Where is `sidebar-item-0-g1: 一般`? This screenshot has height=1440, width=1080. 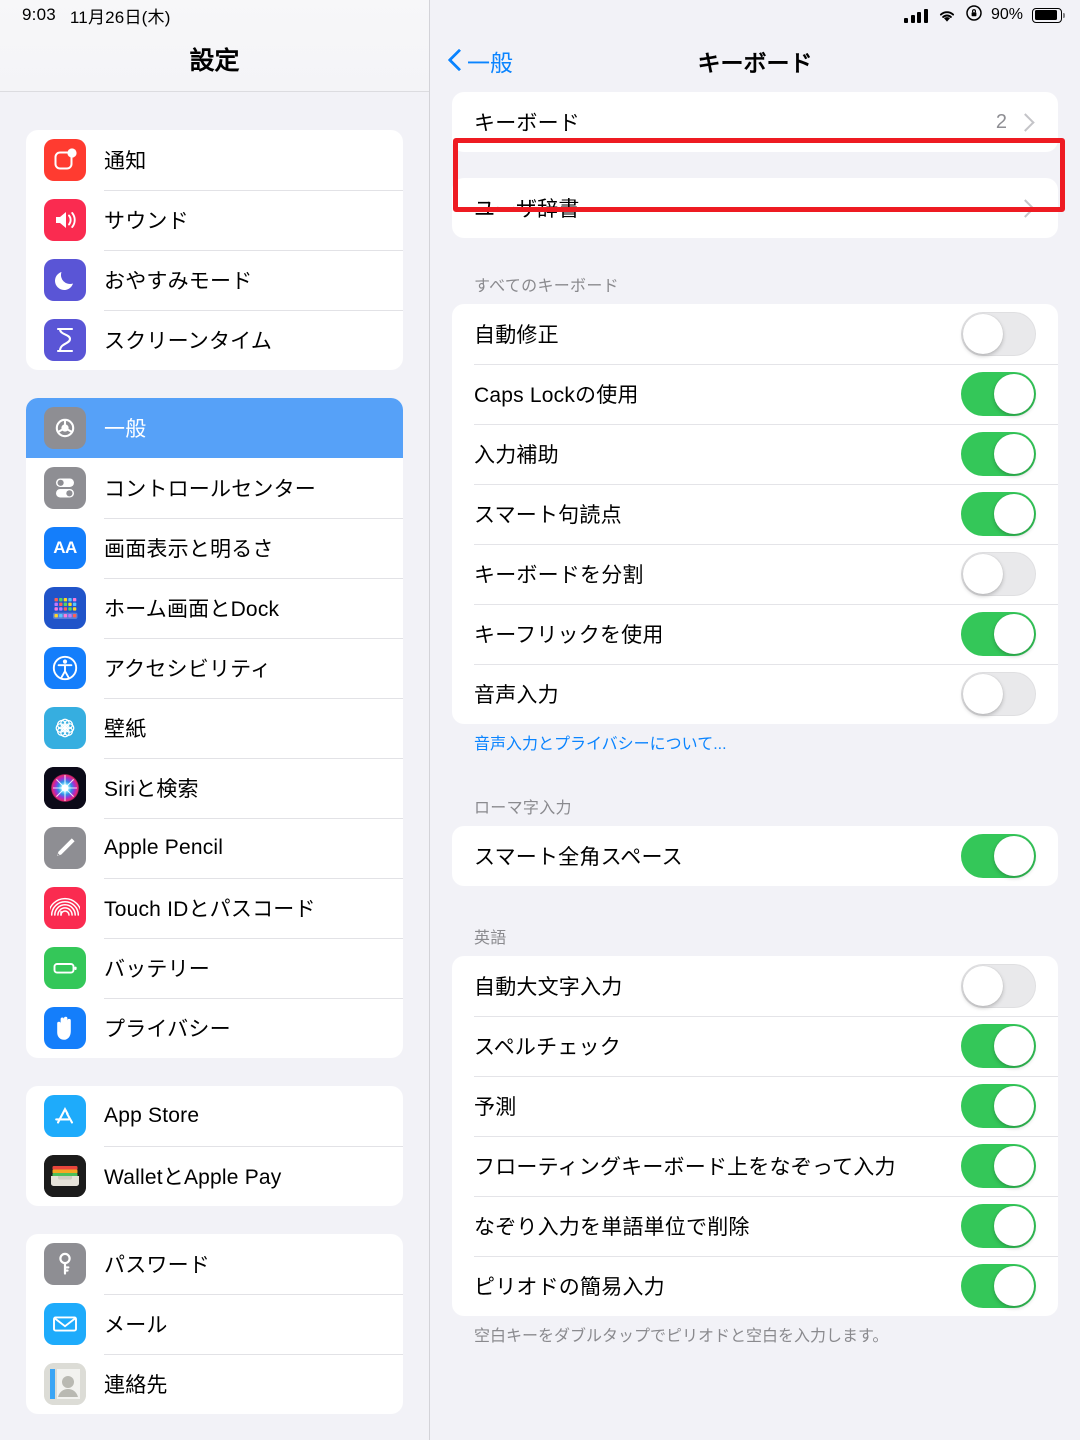 sidebar-item-0-g1: 一般 is located at coordinates (214, 428).